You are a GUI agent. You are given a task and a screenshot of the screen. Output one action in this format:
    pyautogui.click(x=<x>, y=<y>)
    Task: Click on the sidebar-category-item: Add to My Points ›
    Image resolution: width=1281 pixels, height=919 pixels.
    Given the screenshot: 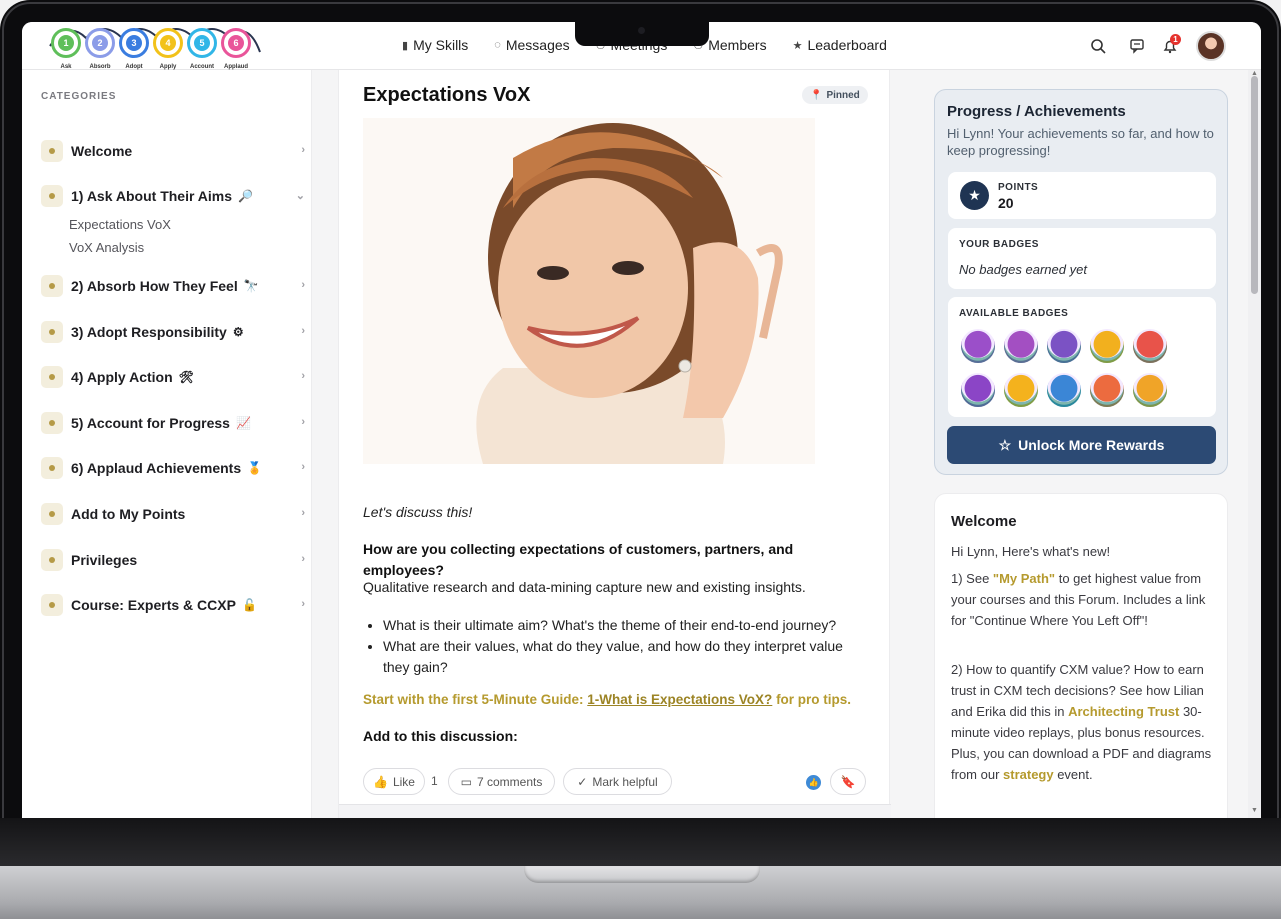 What is the action you would take?
    pyautogui.click(x=173, y=514)
    